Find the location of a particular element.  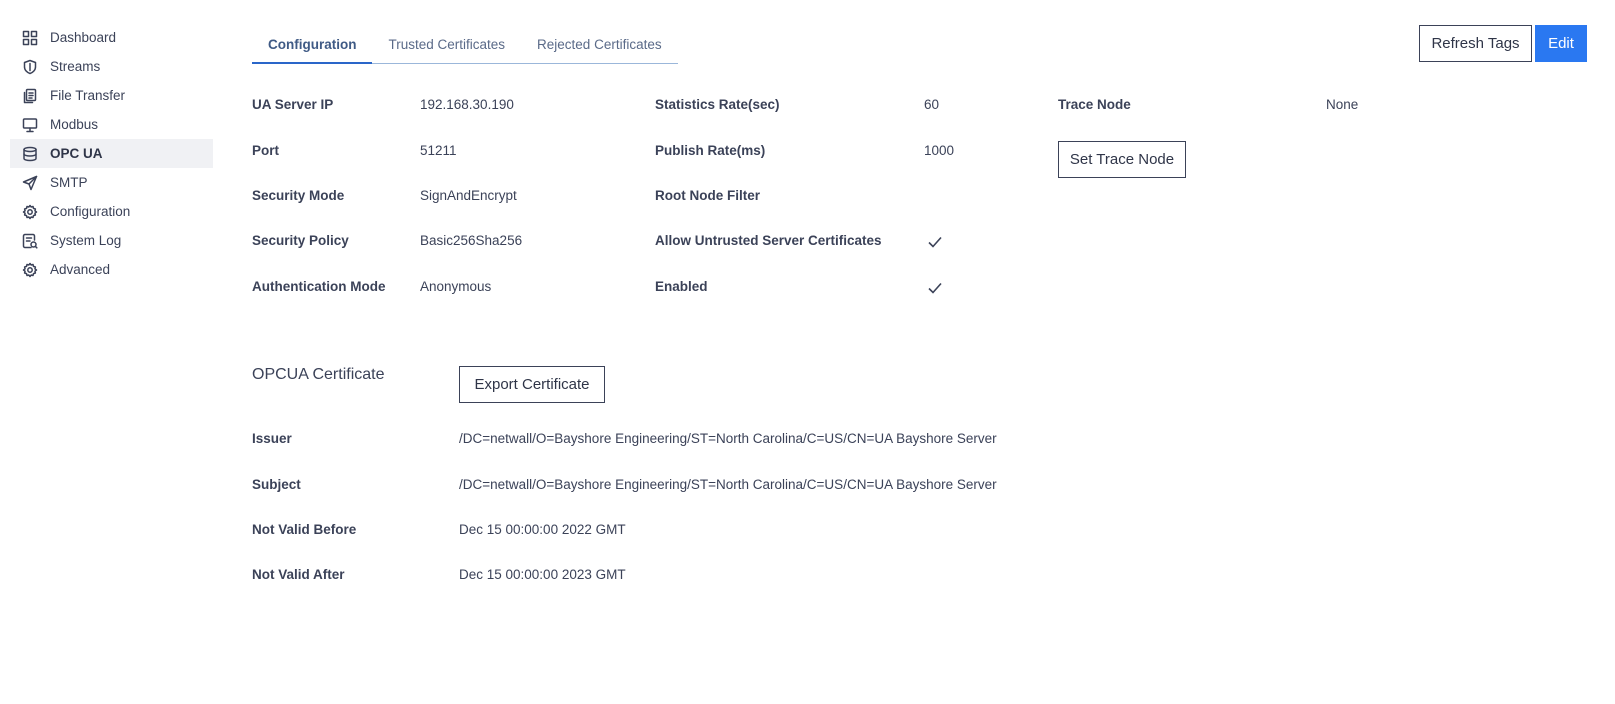

publish-rate-label: Publish Rate(ms) is located at coordinates (710, 150).